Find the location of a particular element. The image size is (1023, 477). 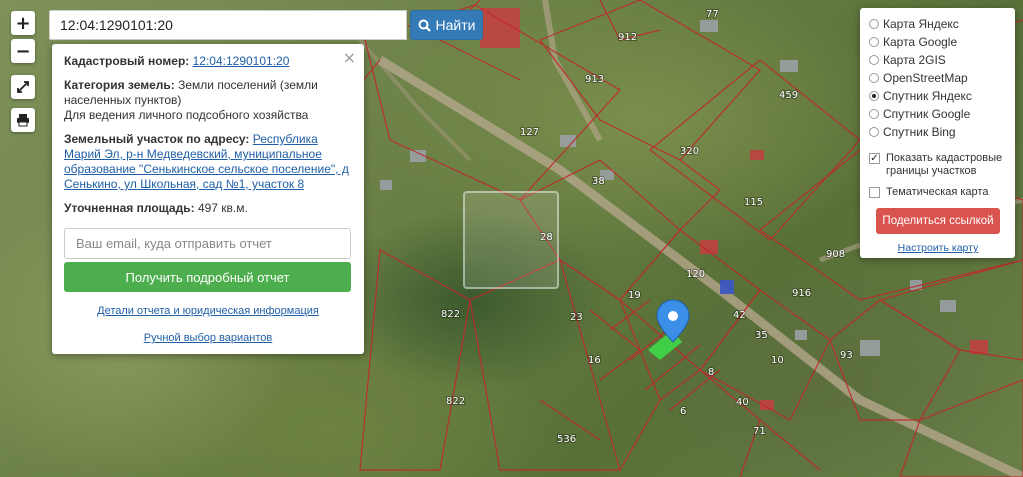

layer-option-label: Карта 2GIS is located at coordinates (914, 60).